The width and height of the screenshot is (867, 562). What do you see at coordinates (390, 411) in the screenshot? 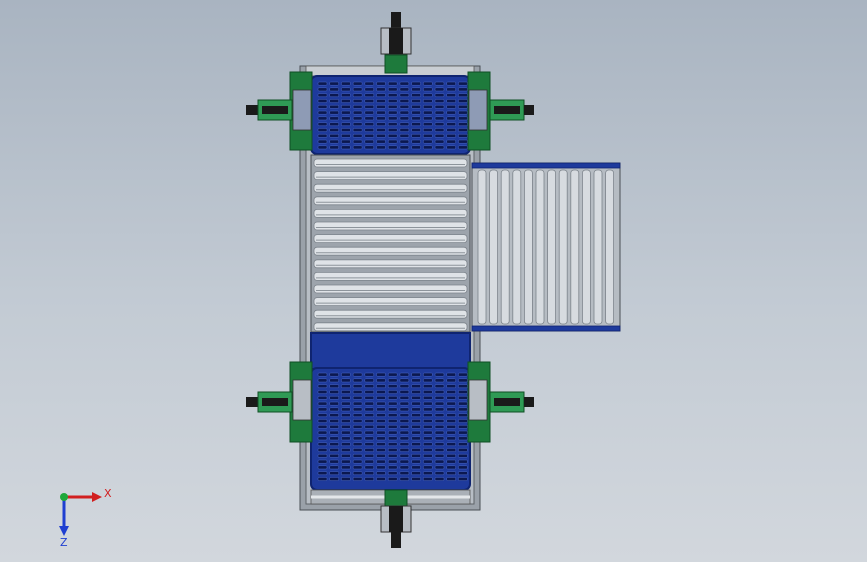
I see `bottom-transfer-plate` at bounding box center [390, 411].